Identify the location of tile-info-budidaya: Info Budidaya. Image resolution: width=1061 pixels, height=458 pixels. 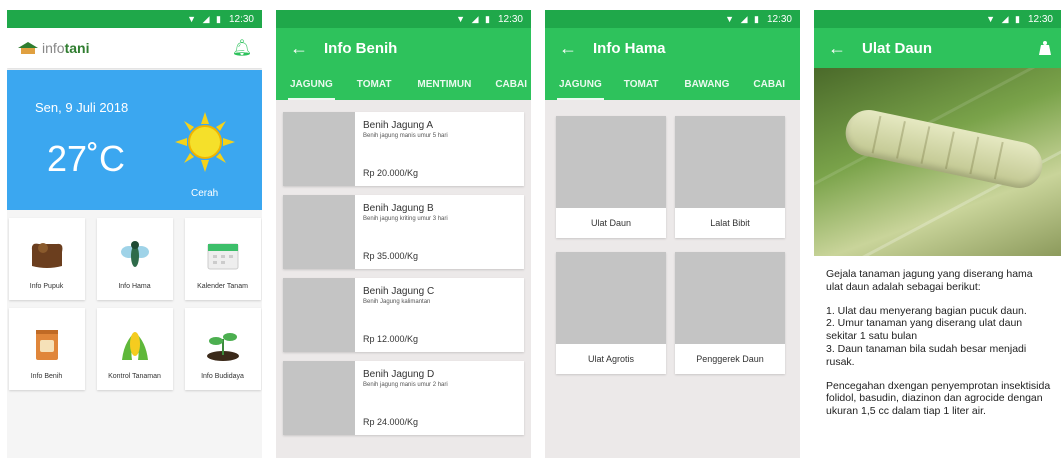
(222, 349).